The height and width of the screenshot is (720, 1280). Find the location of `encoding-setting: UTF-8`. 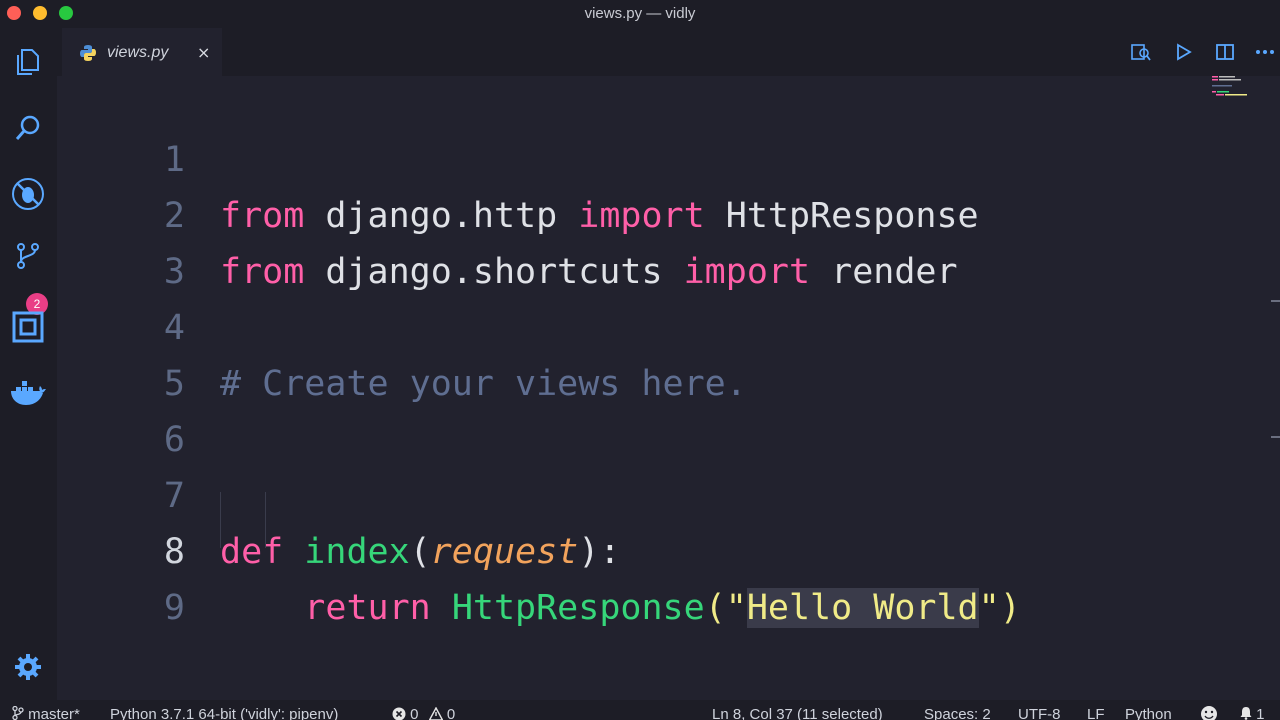

encoding-setting: UTF-8 is located at coordinates (1039, 712).